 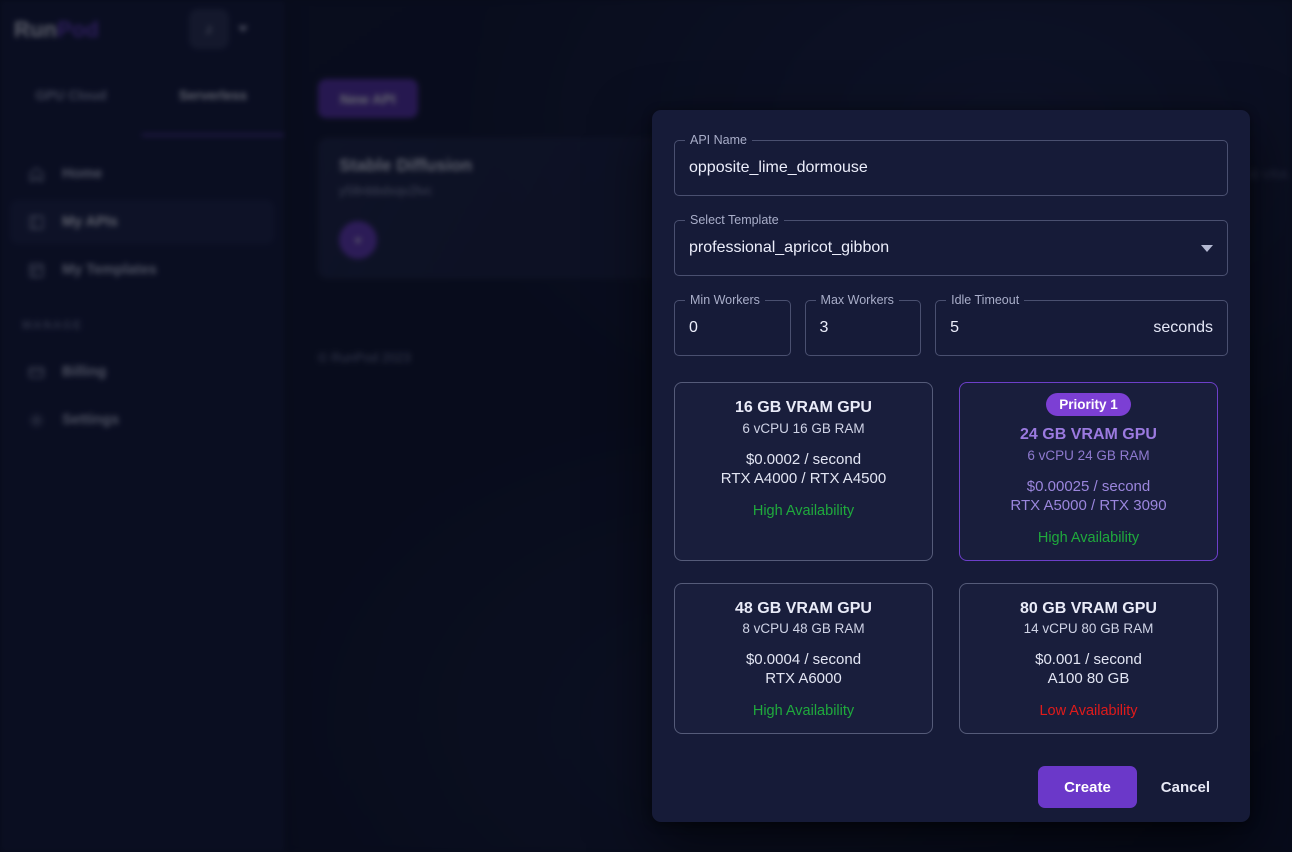 I want to click on gpu-price: $0.0004 / second, so click(x=803, y=660).